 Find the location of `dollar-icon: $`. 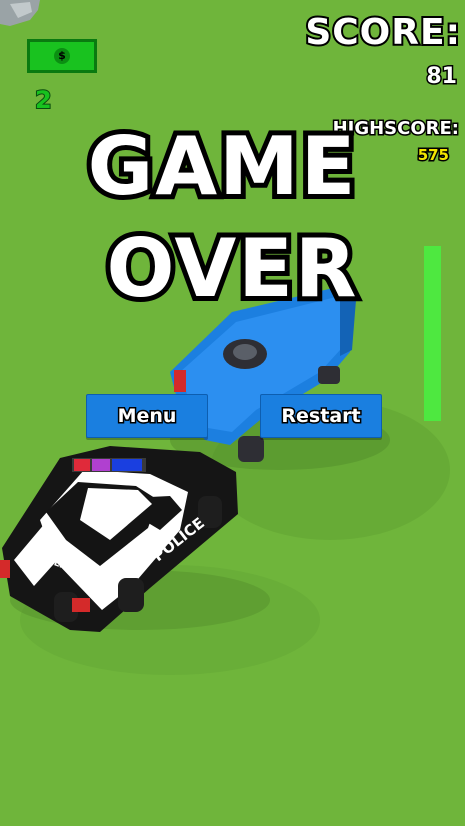

dollar-icon: $ is located at coordinates (62, 56).